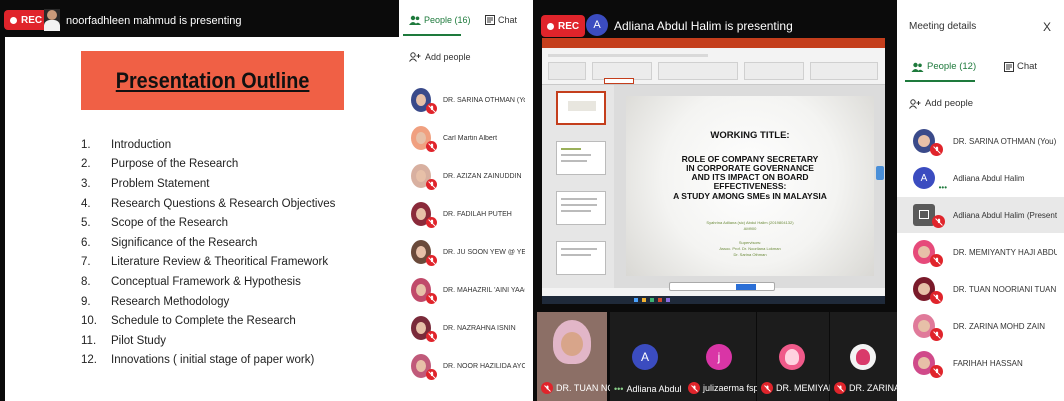 The image size is (1064, 401). I want to click on participant-name: Carl Martin Albert, so click(470, 138).